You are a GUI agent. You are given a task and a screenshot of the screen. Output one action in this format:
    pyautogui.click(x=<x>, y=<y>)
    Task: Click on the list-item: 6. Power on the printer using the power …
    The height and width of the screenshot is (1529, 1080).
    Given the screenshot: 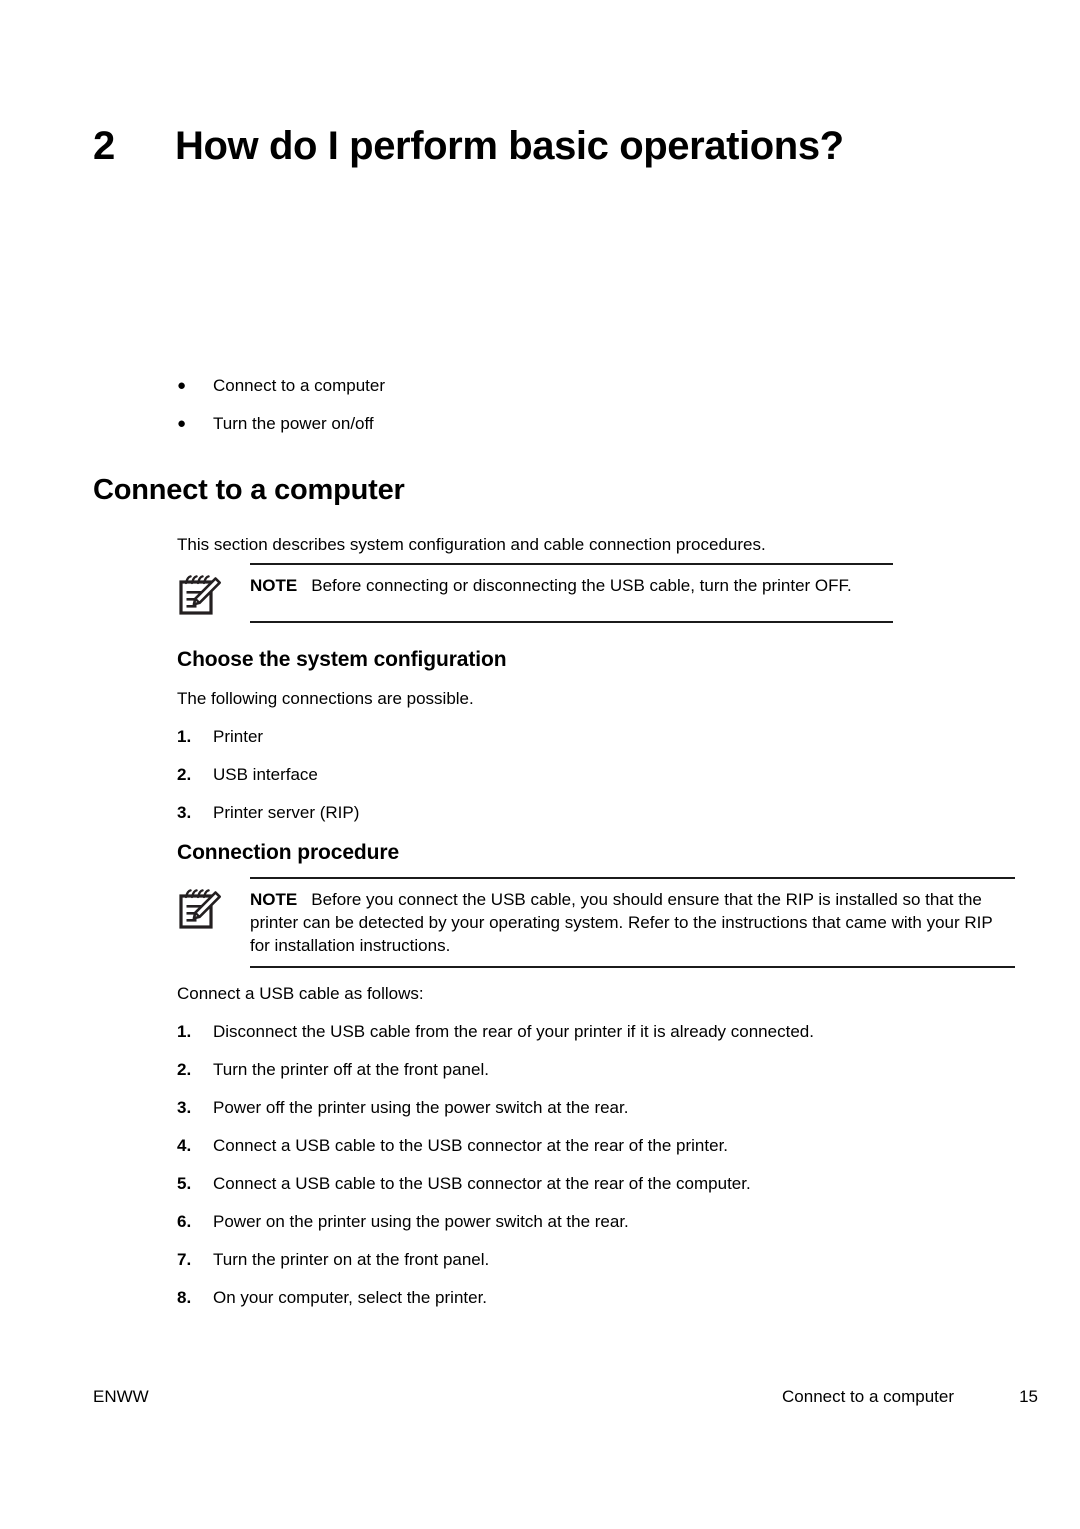 What is the action you would take?
    pyautogui.click(x=577, y=1221)
    